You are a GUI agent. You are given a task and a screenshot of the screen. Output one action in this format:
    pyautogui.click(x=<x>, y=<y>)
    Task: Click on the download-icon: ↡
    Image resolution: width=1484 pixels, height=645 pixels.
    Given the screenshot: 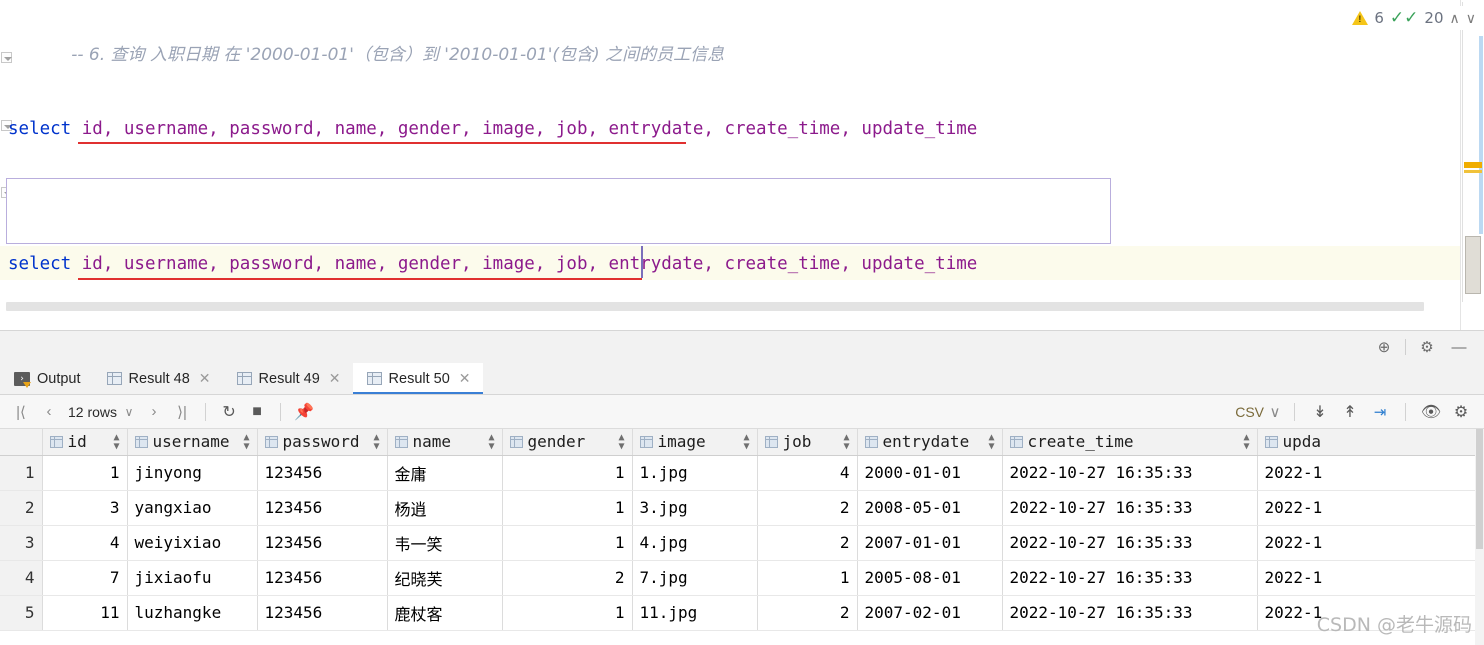 What is the action you would take?
    pyautogui.click(x=1320, y=412)
    